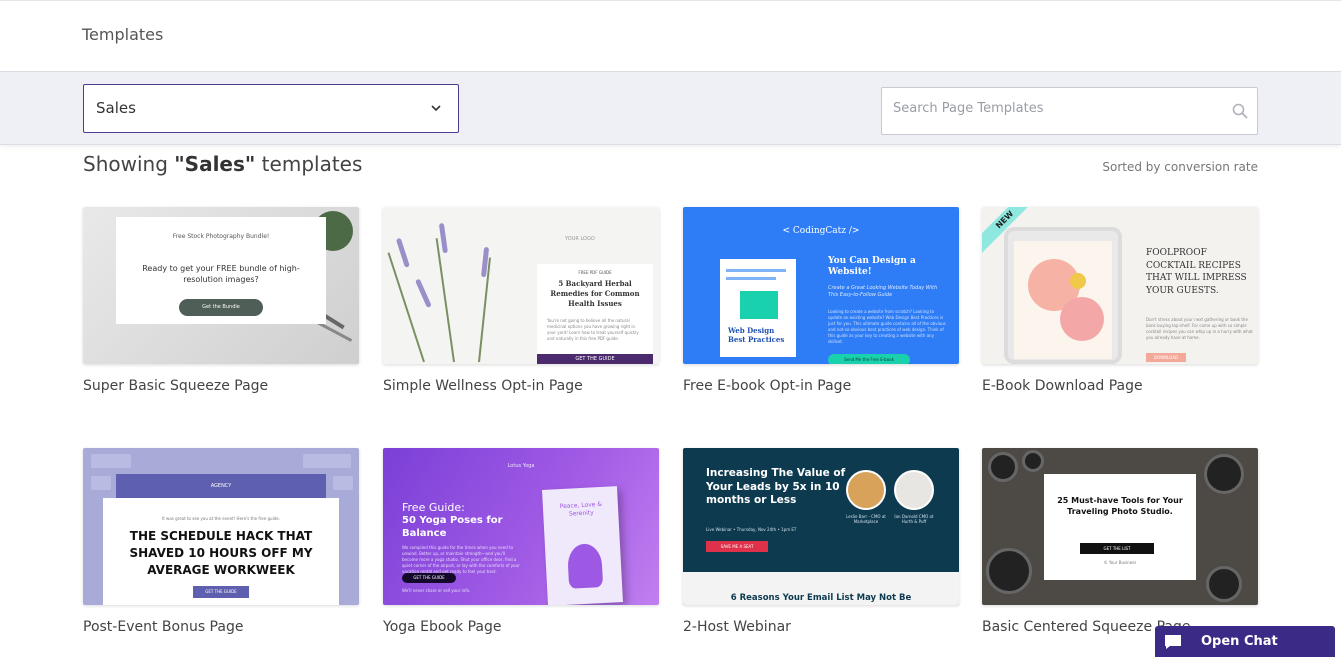 This screenshot has width=1341, height=657. What do you see at coordinates (821, 588) in the screenshot?
I see `thumb-section: 6 Reasons Your Email List May Not Be` at bounding box center [821, 588].